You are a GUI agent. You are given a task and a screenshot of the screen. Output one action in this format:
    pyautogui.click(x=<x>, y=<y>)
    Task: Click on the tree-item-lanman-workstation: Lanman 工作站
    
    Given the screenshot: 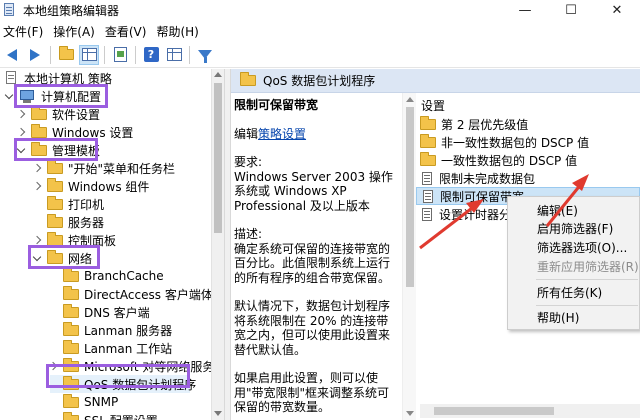 What is the action you would take?
    pyautogui.click(x=111, y=348)
    